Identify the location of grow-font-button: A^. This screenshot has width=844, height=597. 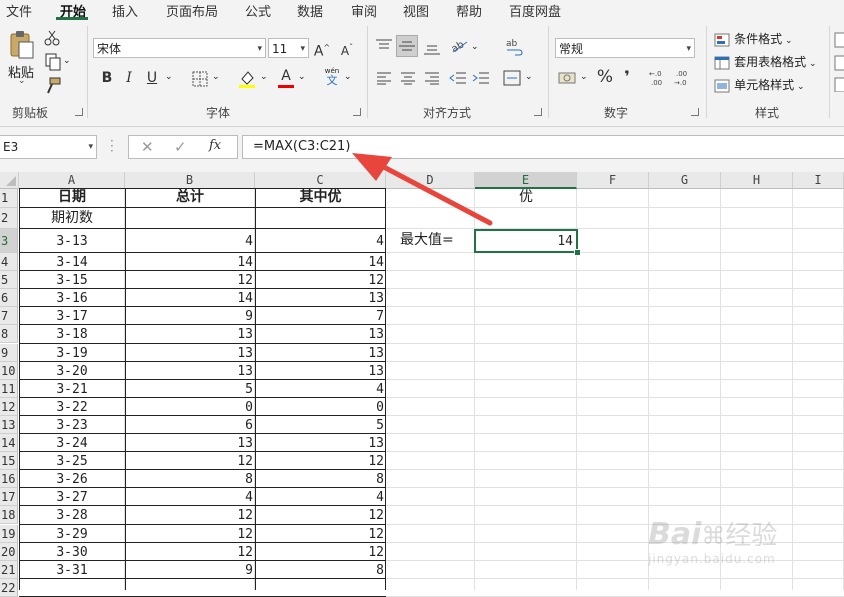
(322, 49).